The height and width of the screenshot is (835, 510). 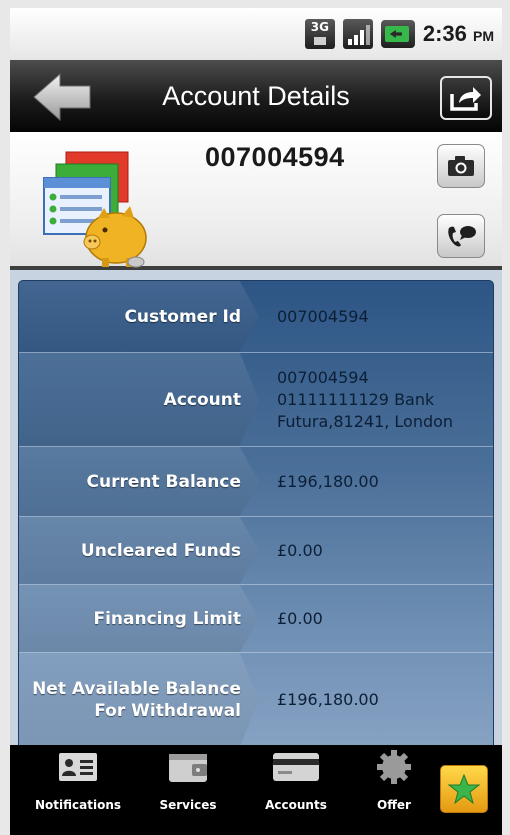 What do you see at coordinates (160, 550) in the screenshot?
I see `detail-label: Uncleared Funds` at bounding box center [160, 550].